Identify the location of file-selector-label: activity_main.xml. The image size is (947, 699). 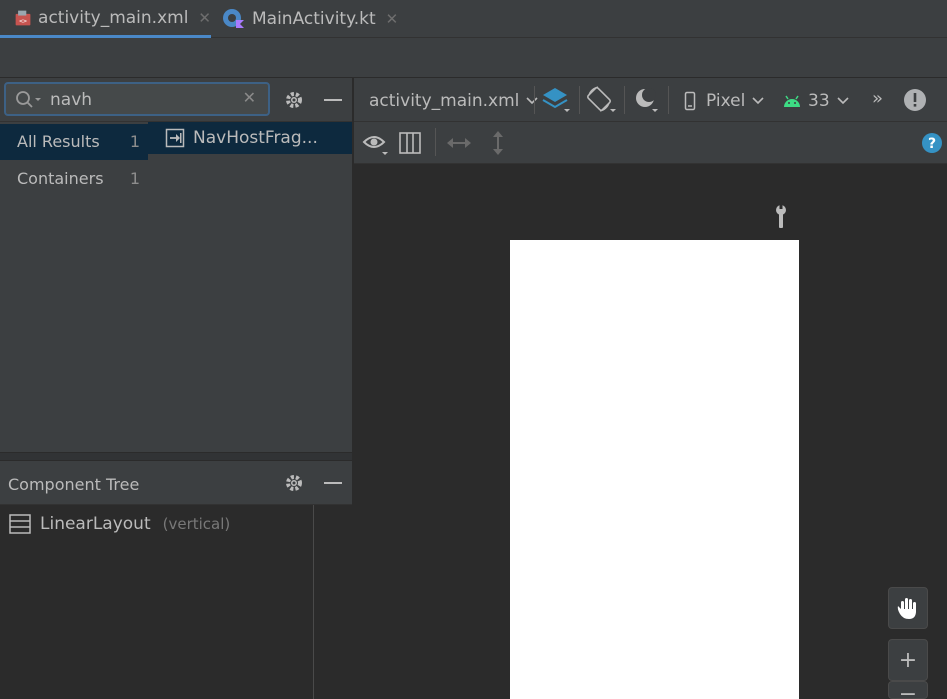
(444, 101).